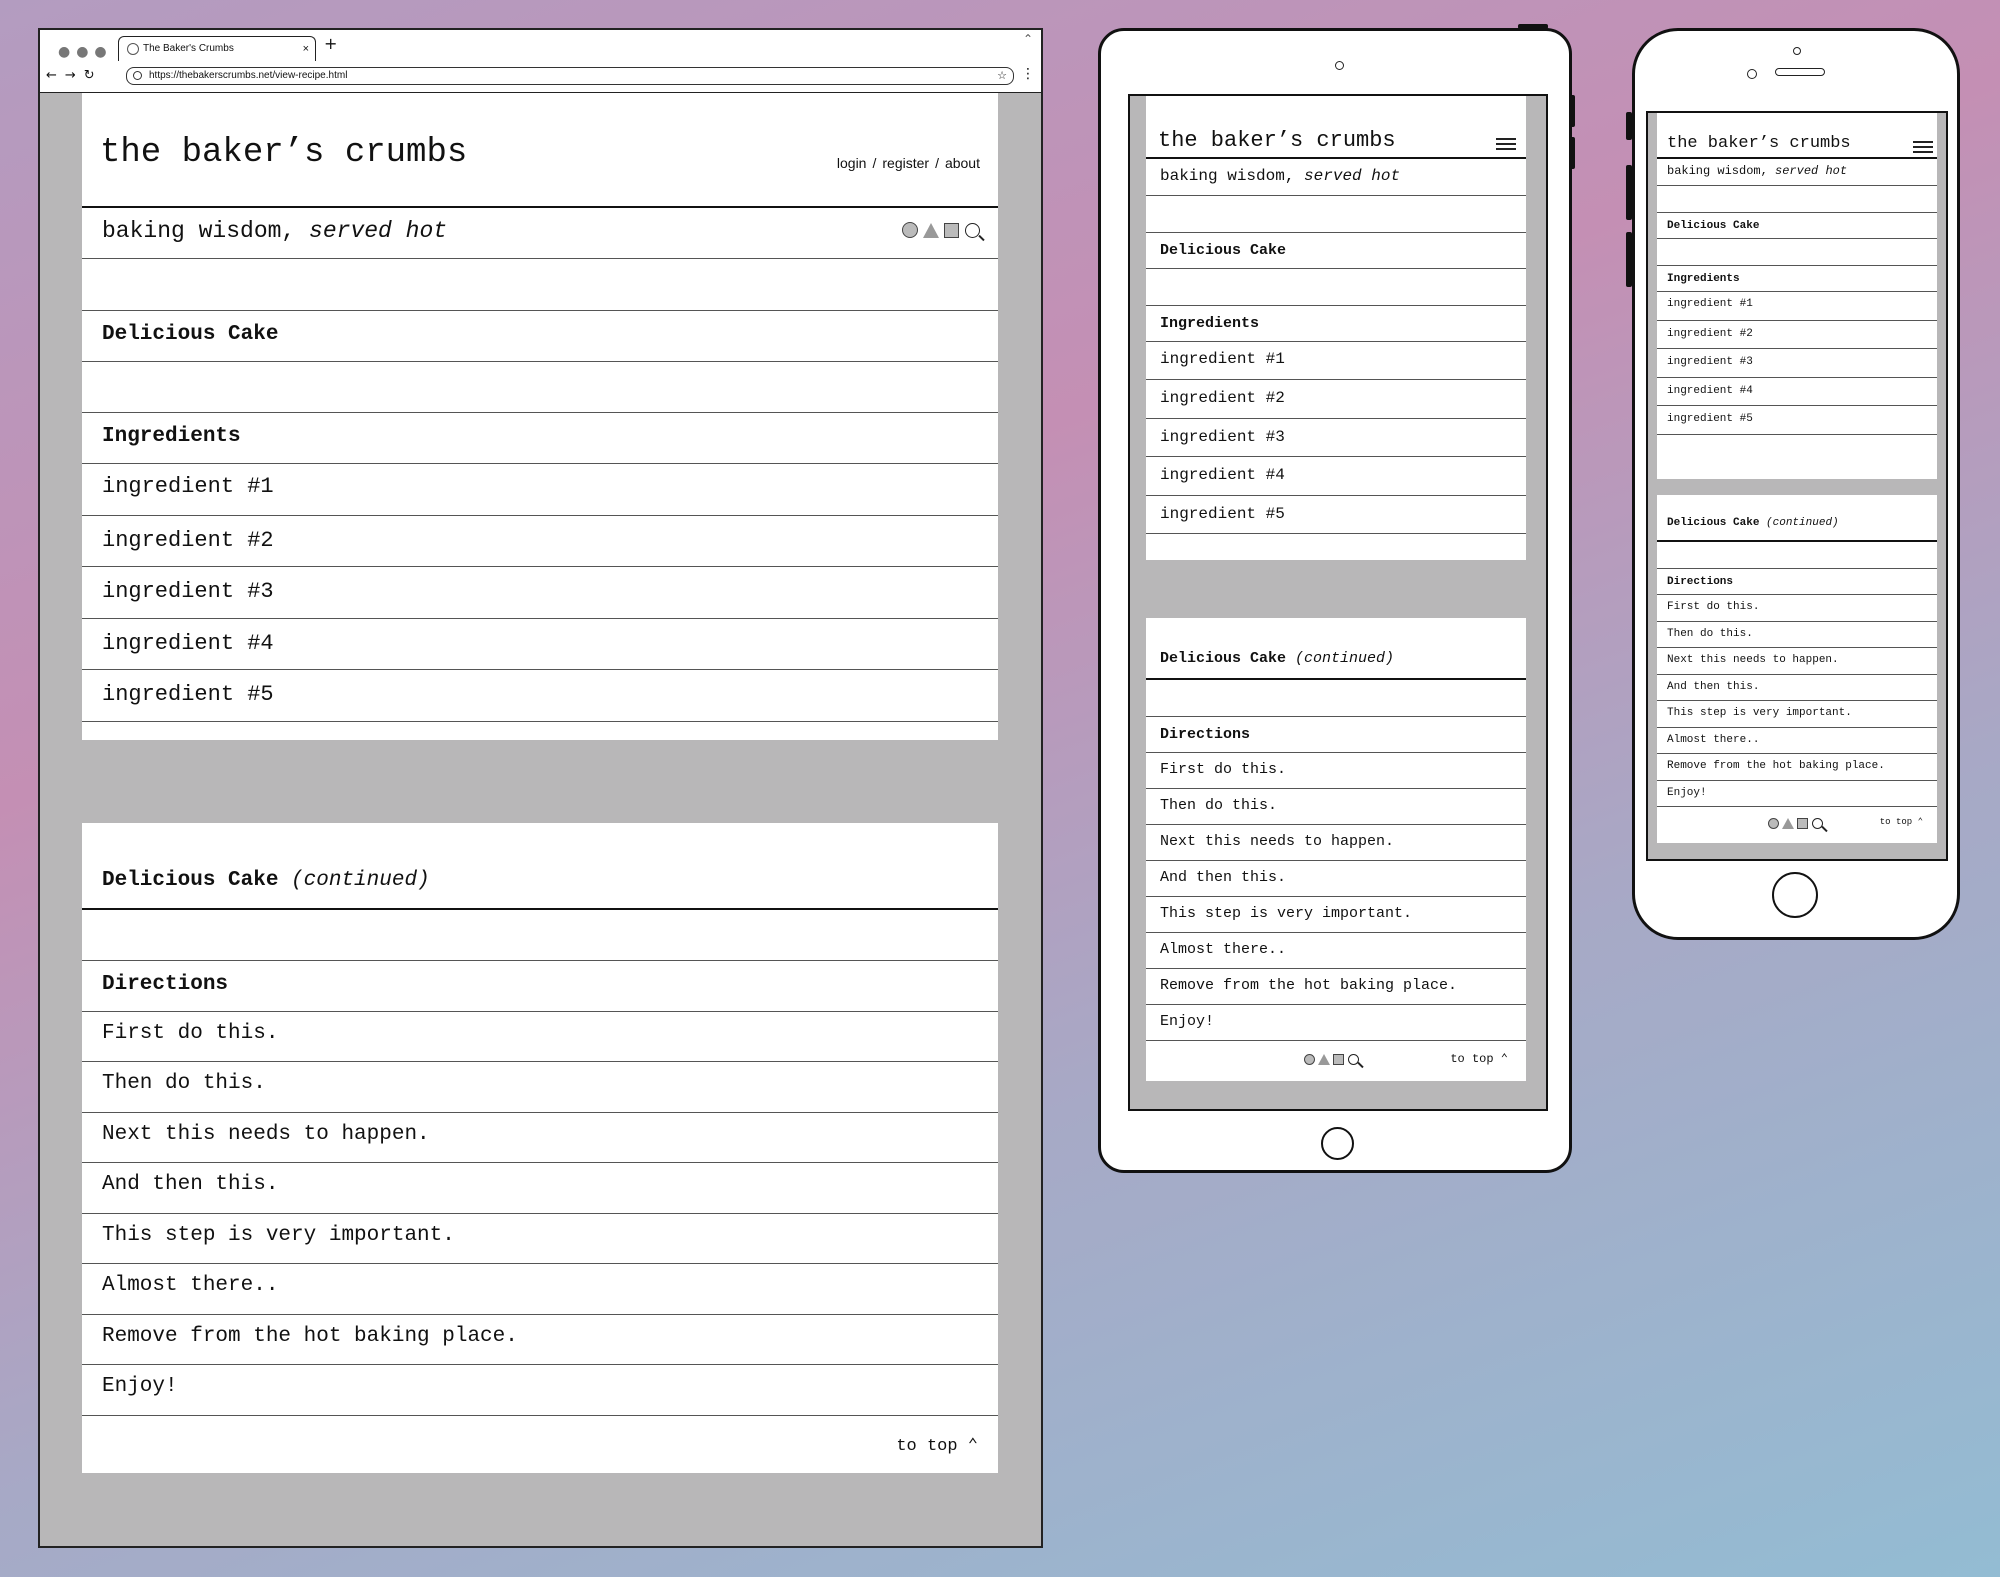 This screenshot has width=2000, height=1577. What do you see at coordinates (306, 49) in the screenshot?
I see `tab-close-icon: ×` at bounding box center [306, 49].